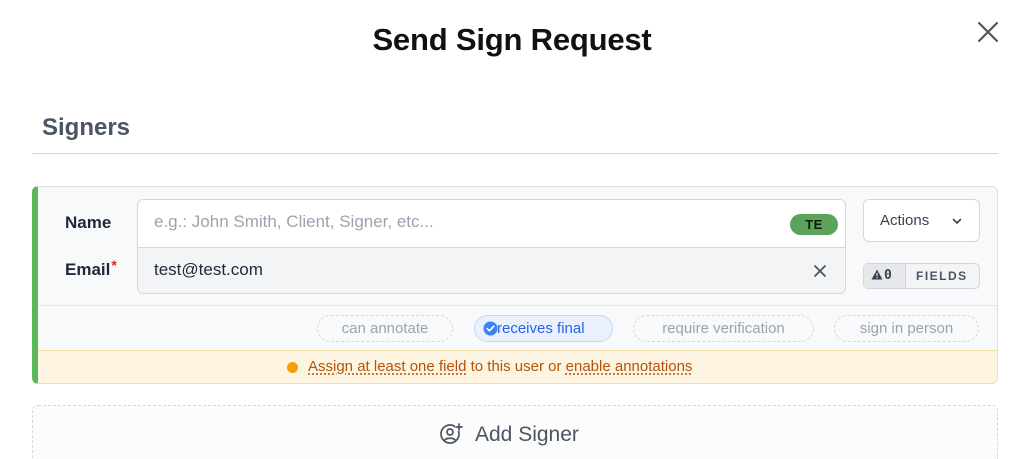 Image resolution: width=1024 pixels, height=459 pixels. Describe the element at coordinates (515, 153) in the screenshot. I see `section-divider` at that location.